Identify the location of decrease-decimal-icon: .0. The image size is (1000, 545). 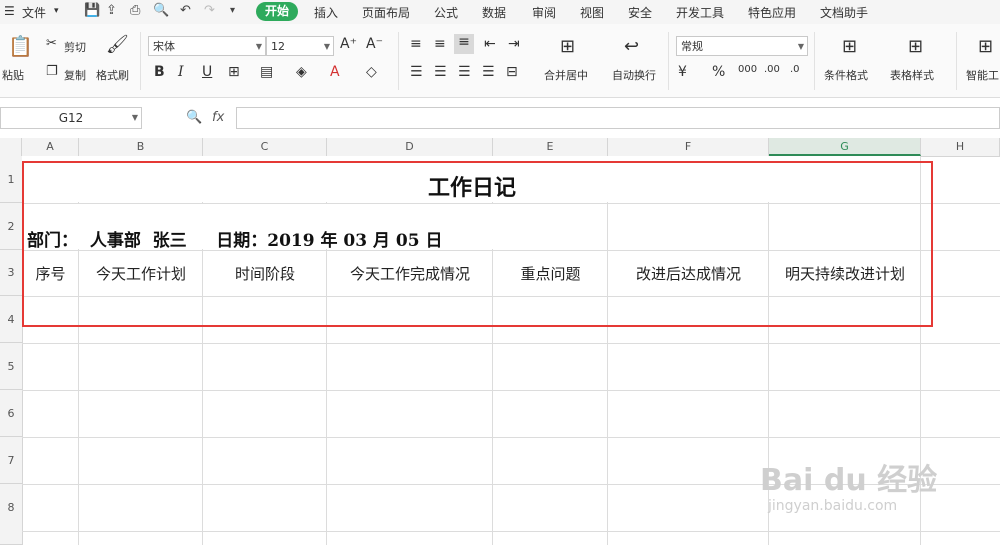
(795, 69).